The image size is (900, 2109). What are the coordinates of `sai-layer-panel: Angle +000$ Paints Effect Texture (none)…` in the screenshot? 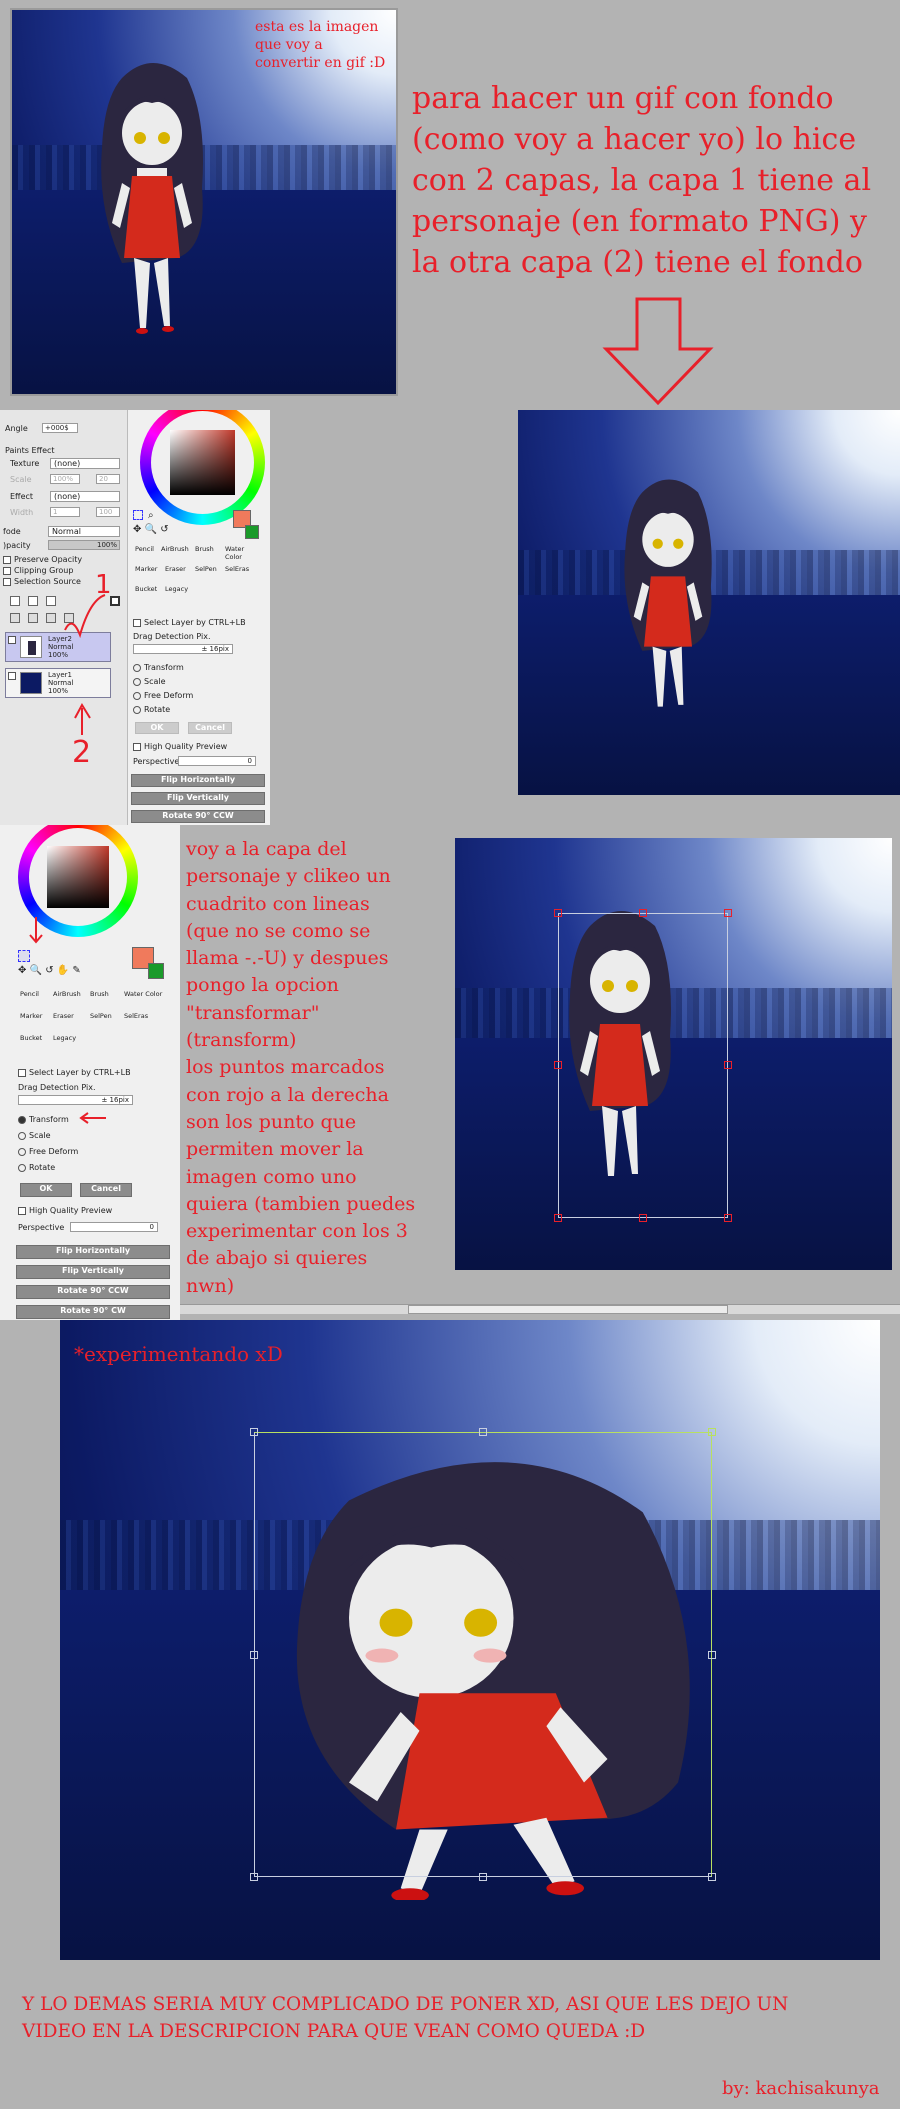 It's located at (135, 617).